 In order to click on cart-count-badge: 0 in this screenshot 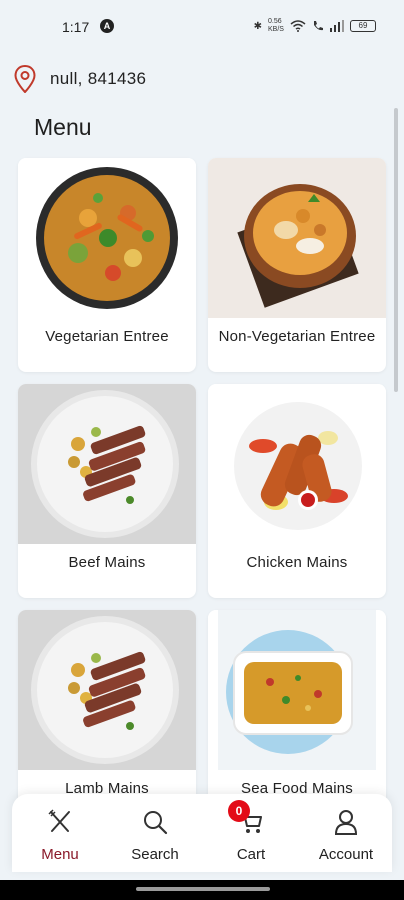, I will do `click(239, 811)`.